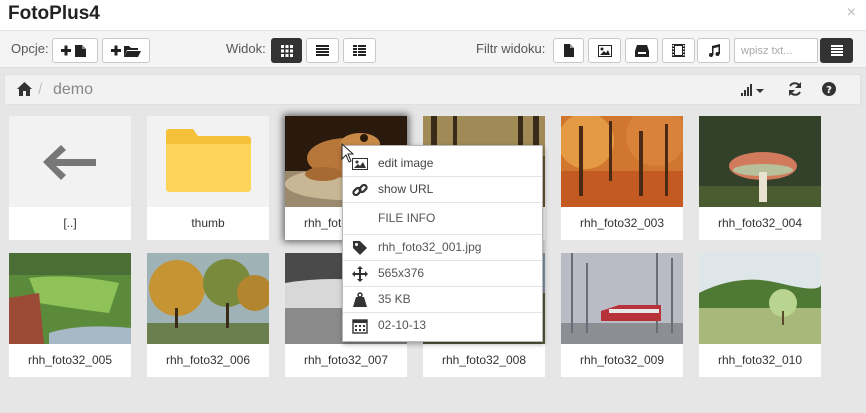  I want to click on file-info-heading: FILE INFO, so click(407, 218).